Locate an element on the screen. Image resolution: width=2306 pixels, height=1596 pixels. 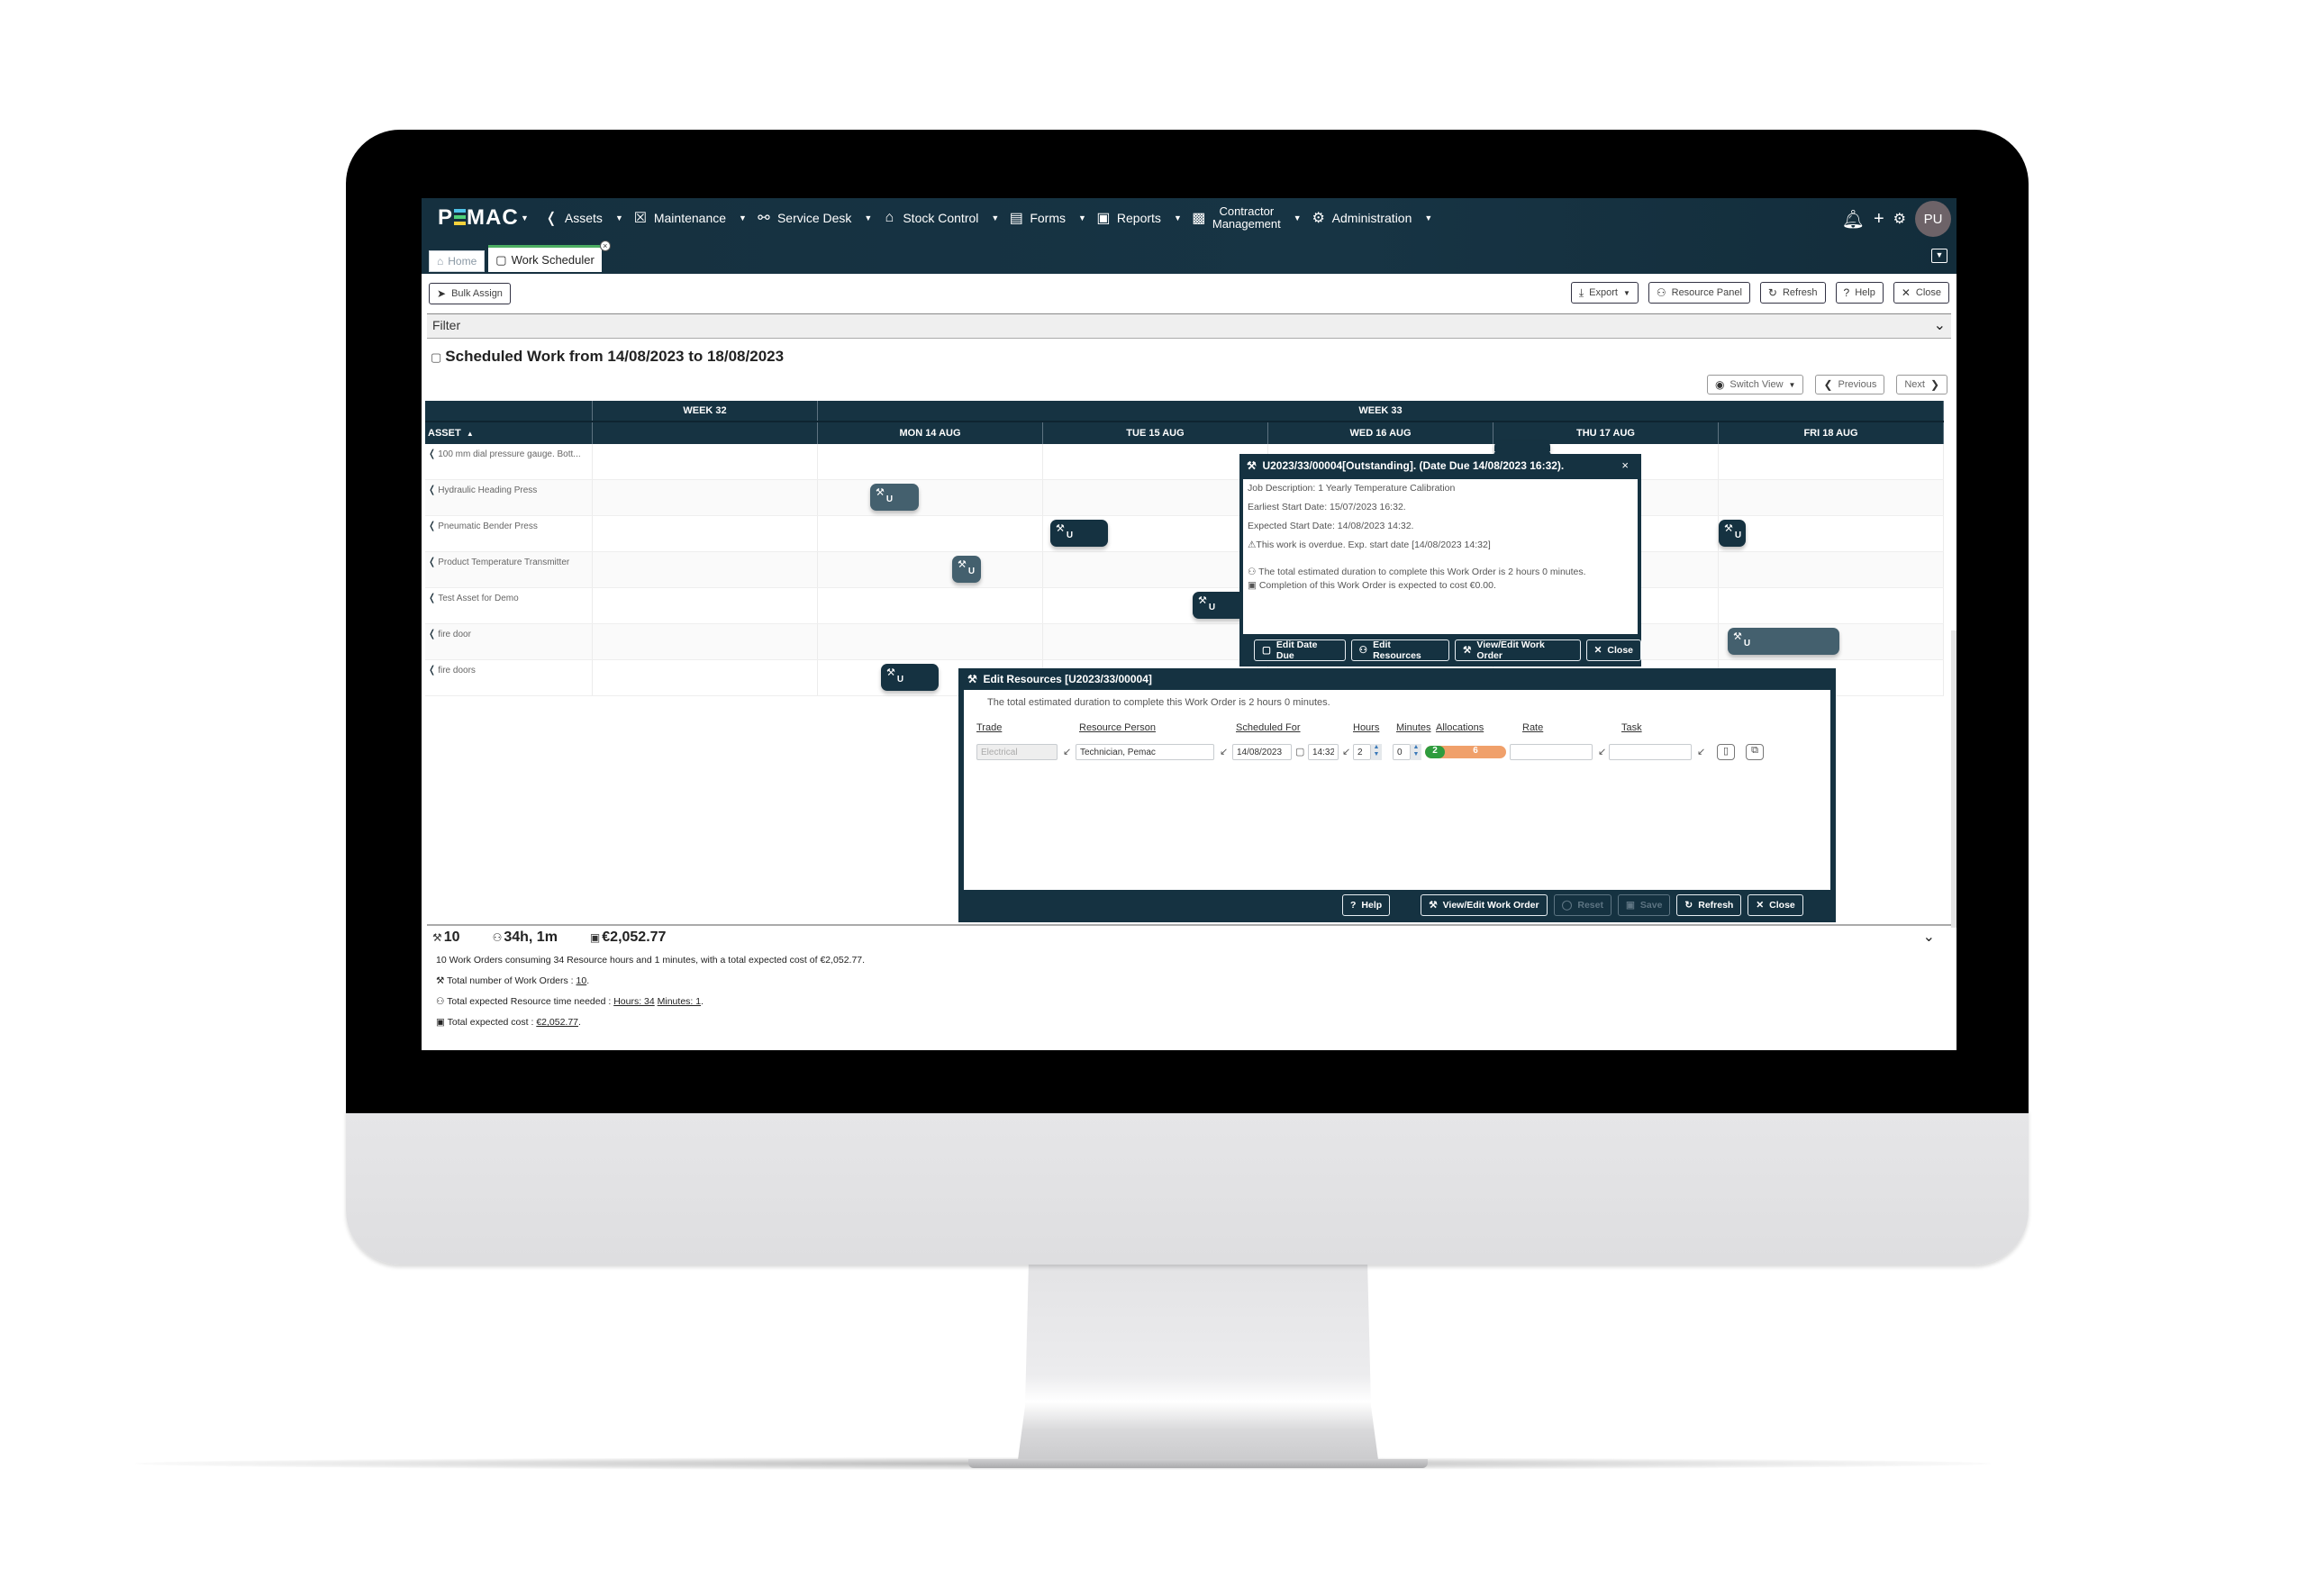
minutes-stepper: ▲ ▼ is located at coordinates (1416, 752).